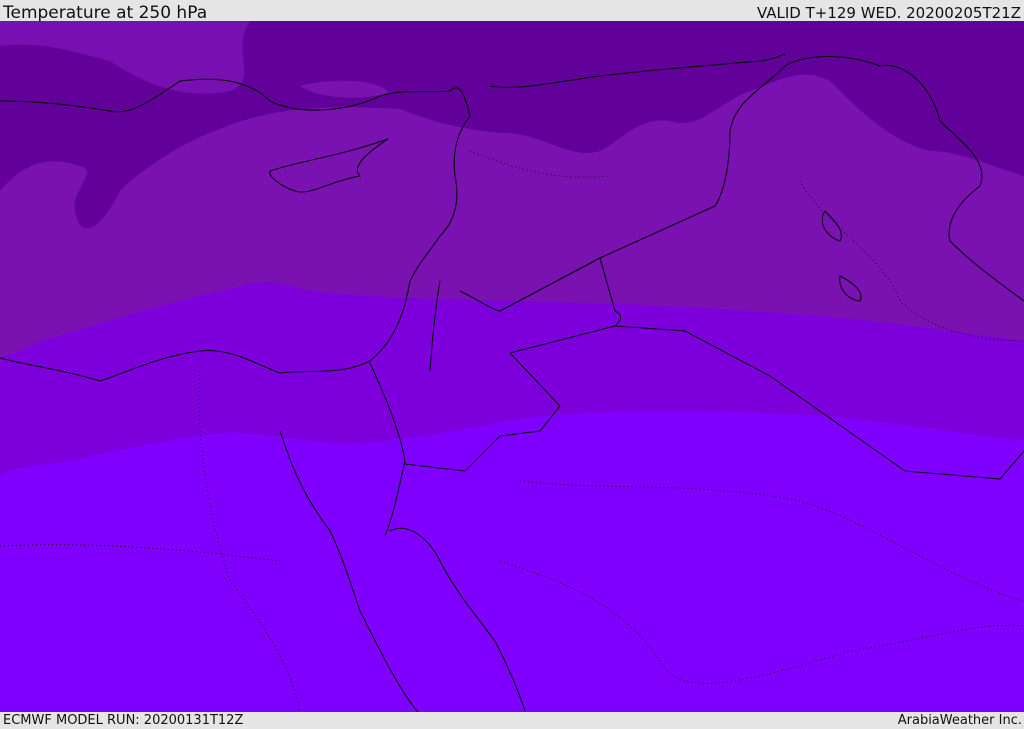 Image resolution: width=1024 pixels, height=729 pixels. Describe the element at coordinates (123, 720) in the screenshot. I see `model-run: ECMWF MODEL RUN: 20200131T12Z` at that location.